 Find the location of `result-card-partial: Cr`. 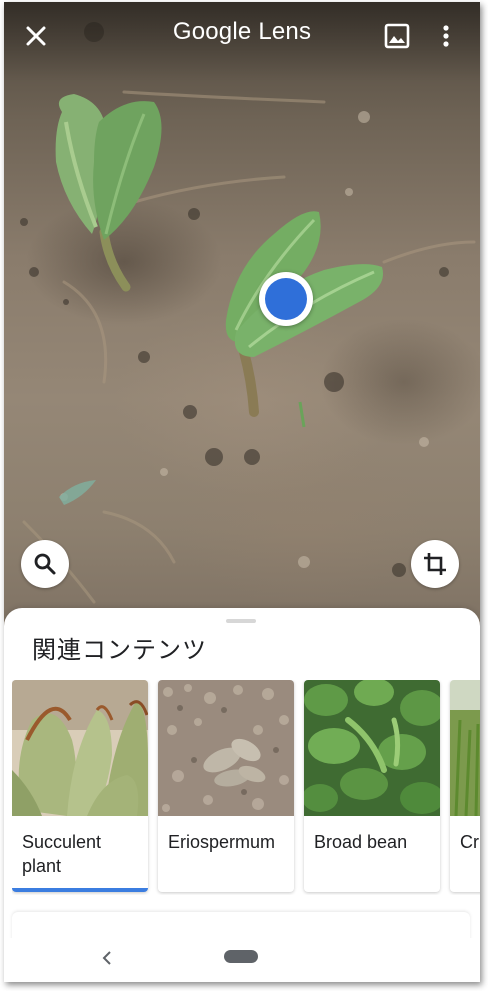

result-card-partial: Cr is located at coordinates (465, 786).